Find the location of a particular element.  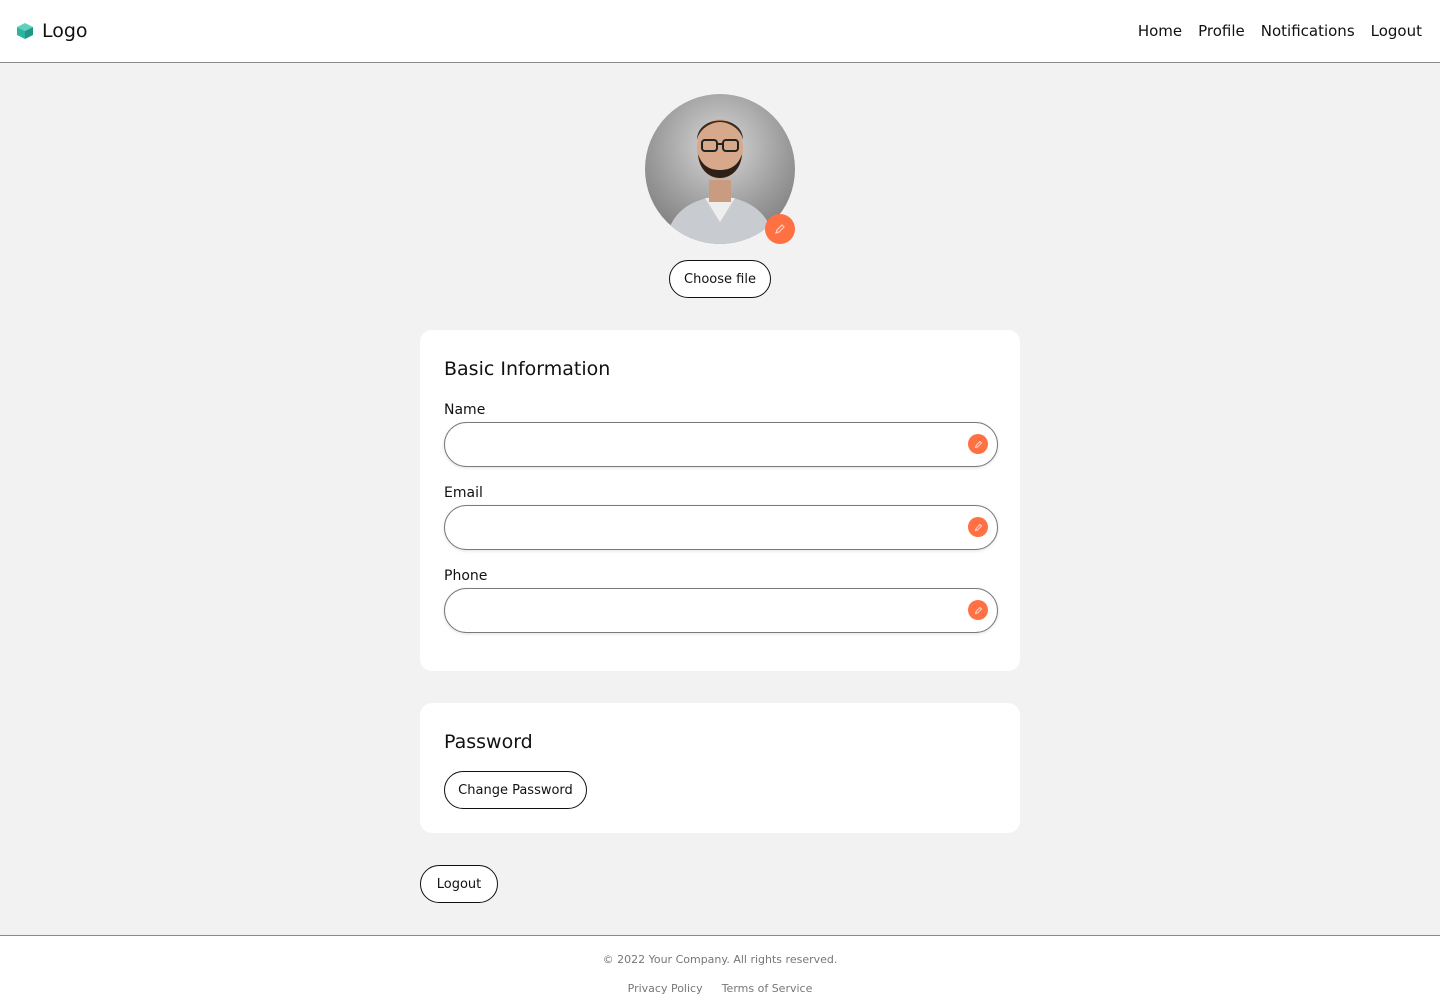

name-input is located at coordinates (711, 444).